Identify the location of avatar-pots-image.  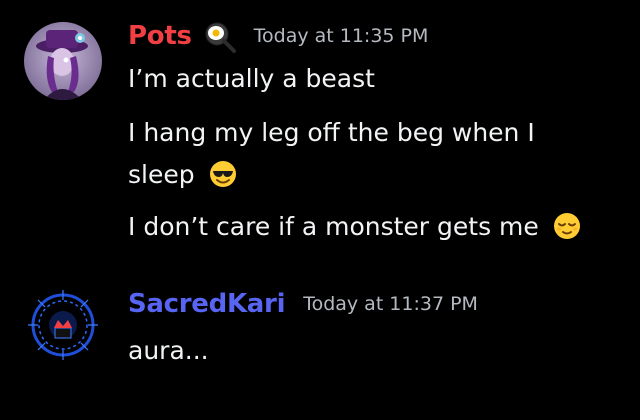
(63, 61).